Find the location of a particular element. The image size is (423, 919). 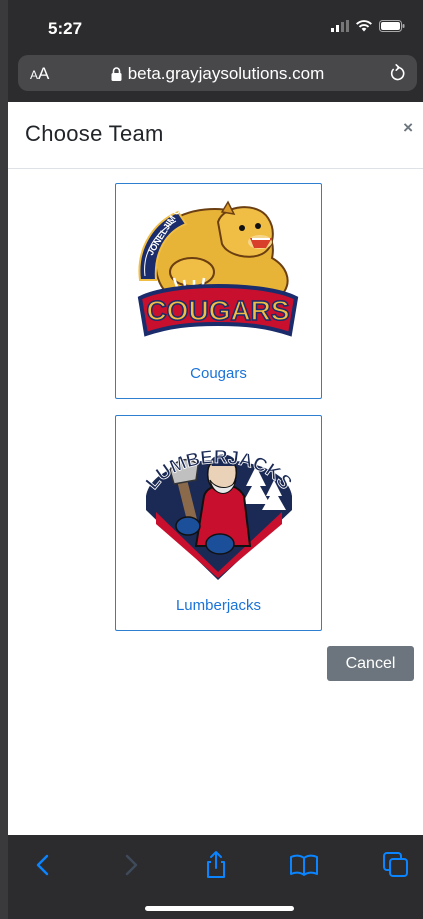

url-display: beta.grayjaysolutions.com is located at coordinates (217, 74).